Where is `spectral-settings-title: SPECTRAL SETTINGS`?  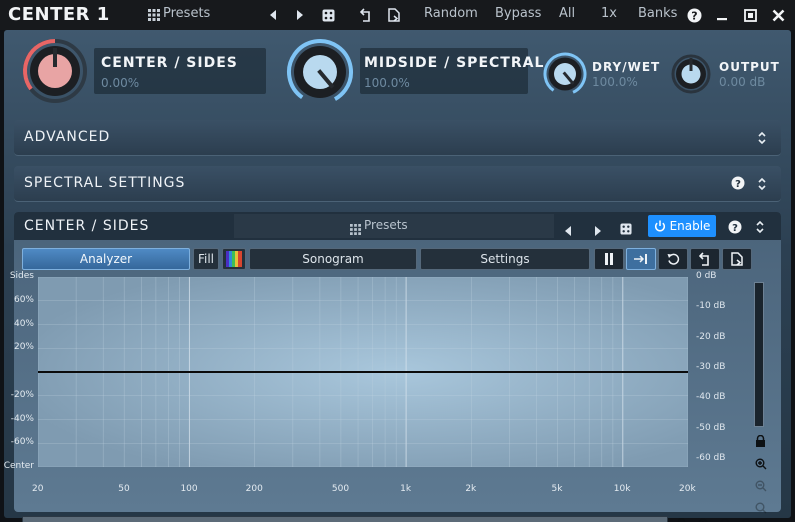 spectral-settings-title: SPECTRAL SETTINGS is located at coordinates (105, 183).